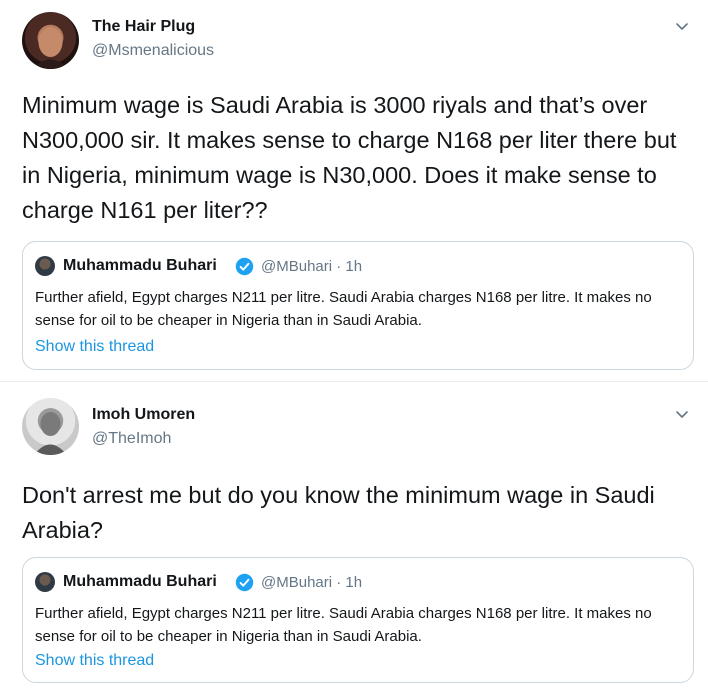 This screenshot has height=692, width=708. What do you see at coordinates (131, 439) in the screenshot?
I see `author-handle: @TheImoh` at bounding box center [131, 439].